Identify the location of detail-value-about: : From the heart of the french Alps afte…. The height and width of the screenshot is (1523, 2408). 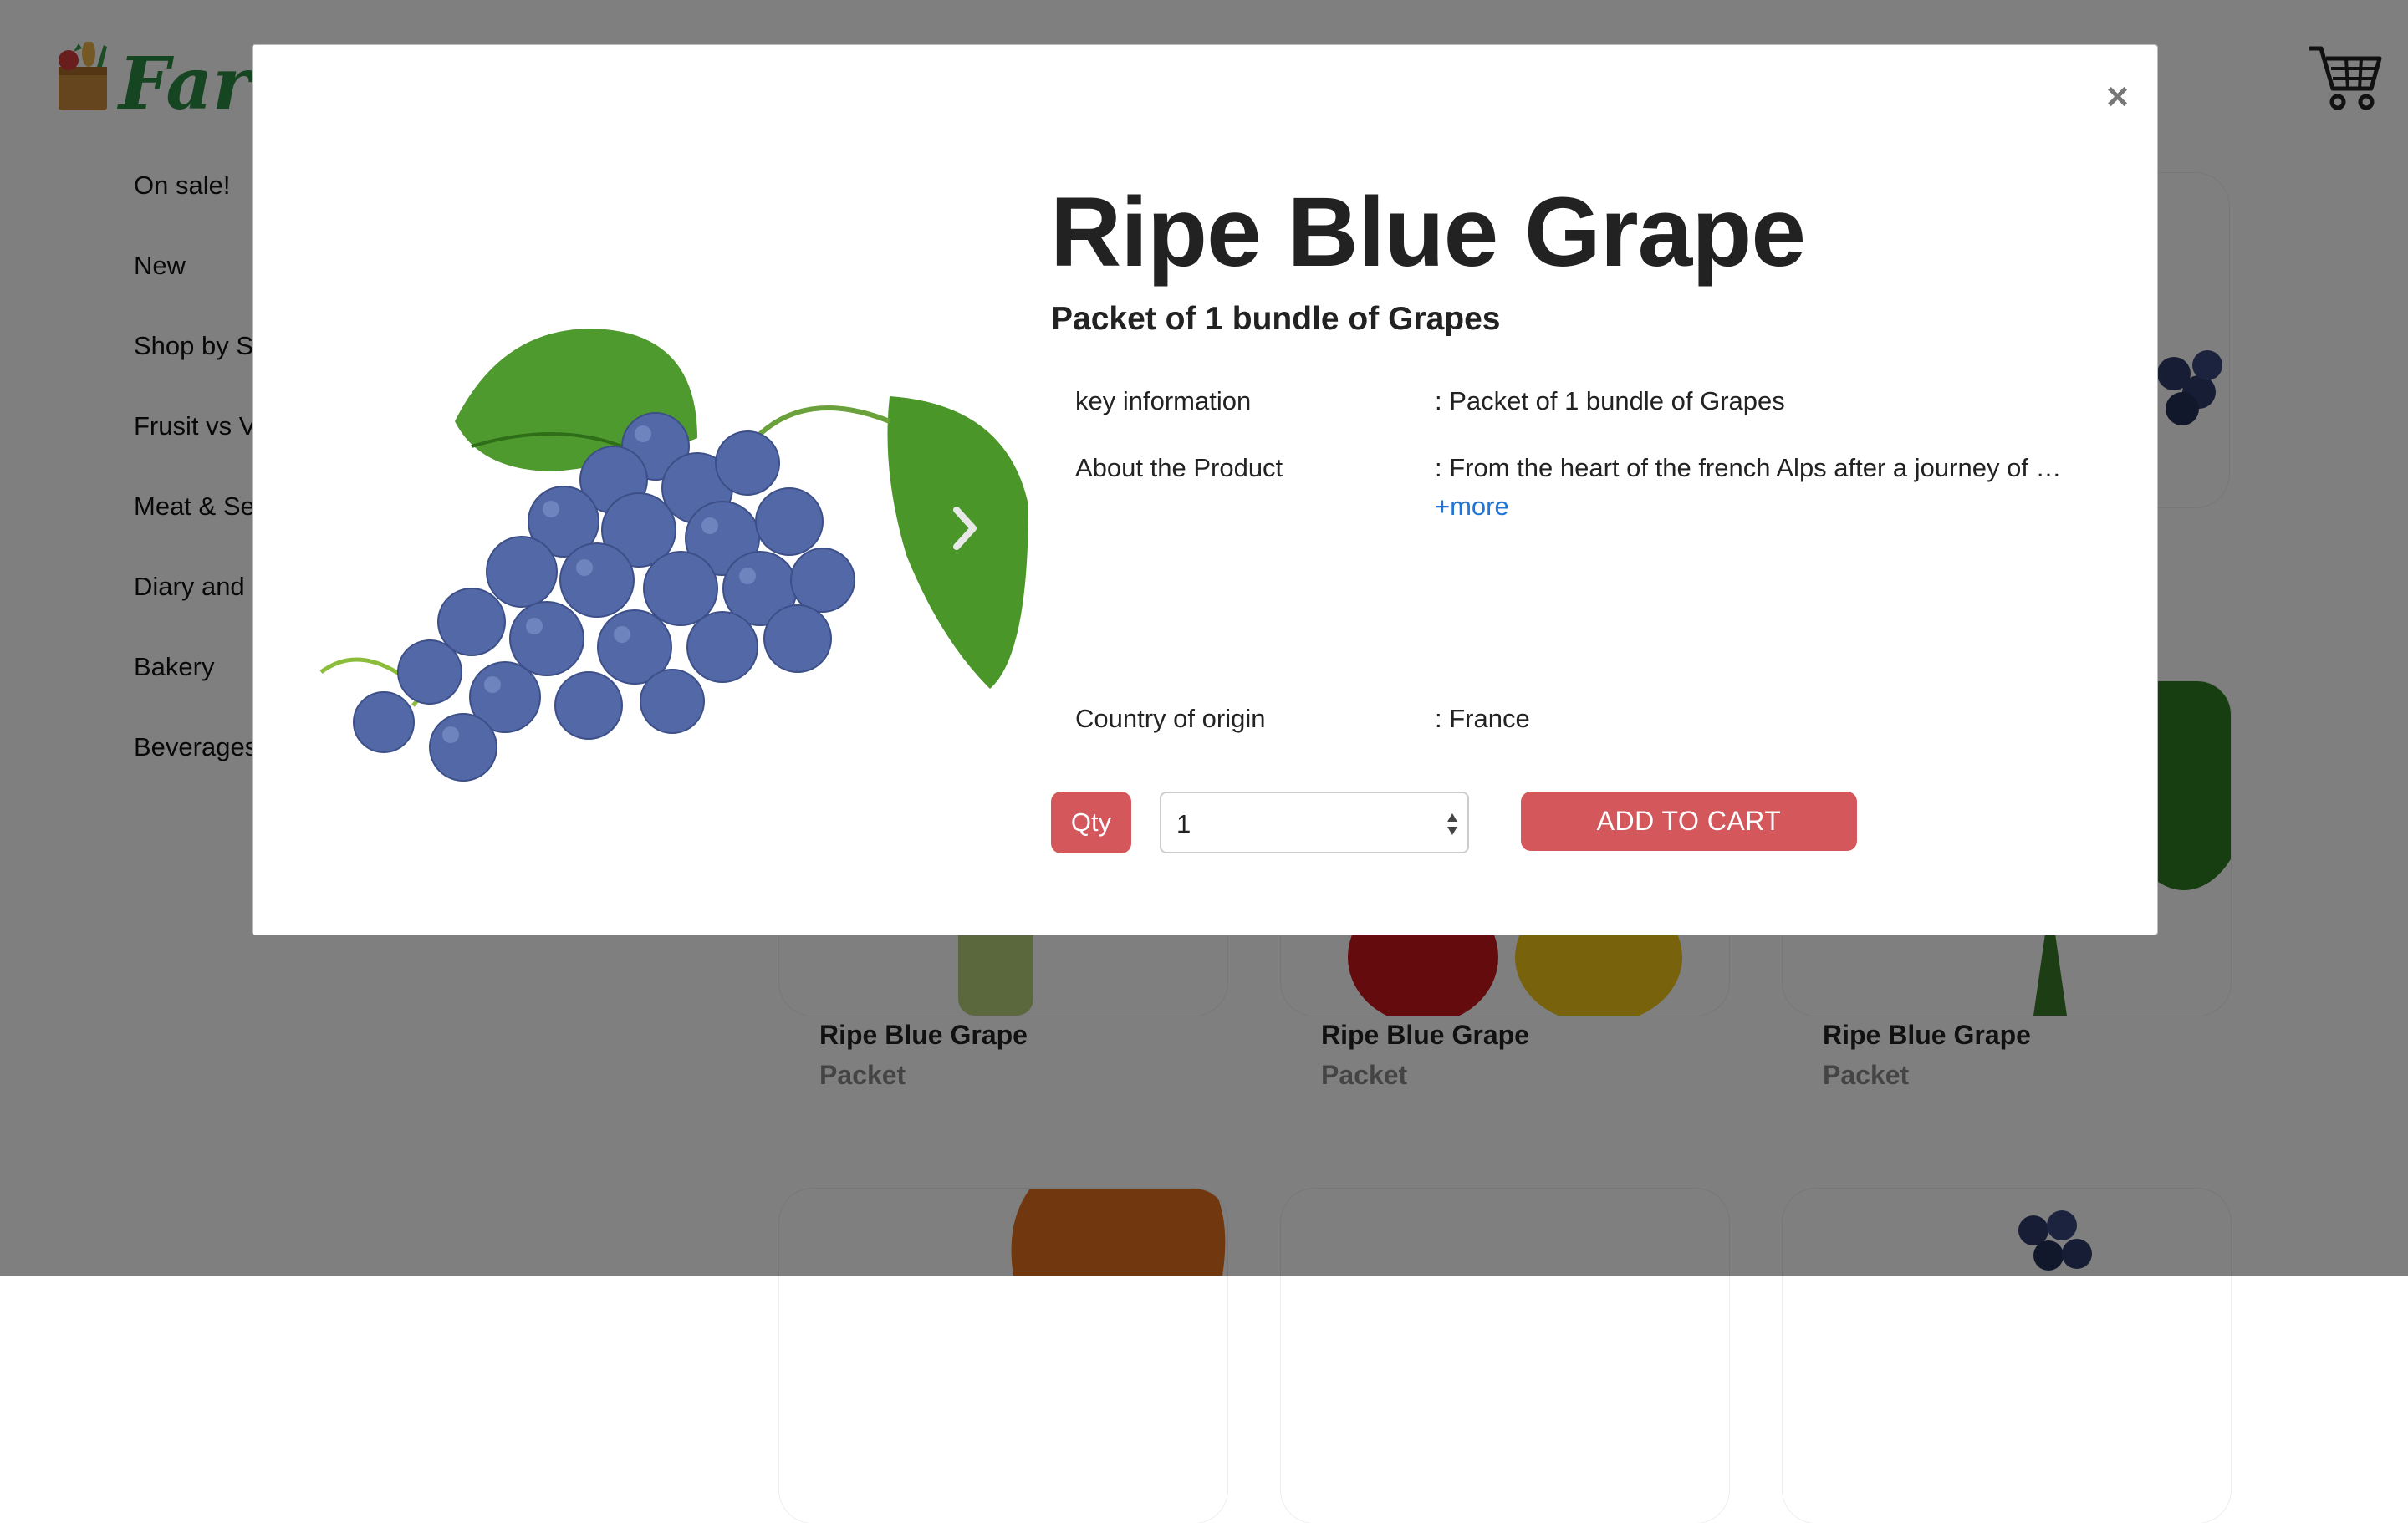
(1749, 467).